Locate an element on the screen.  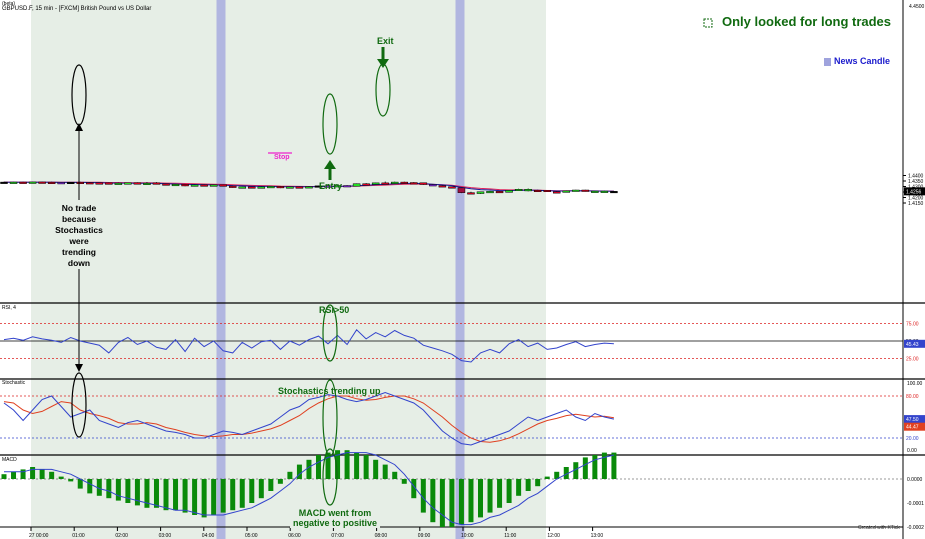
time-tick-label: 08:00 is located at coordinates (381, 536).